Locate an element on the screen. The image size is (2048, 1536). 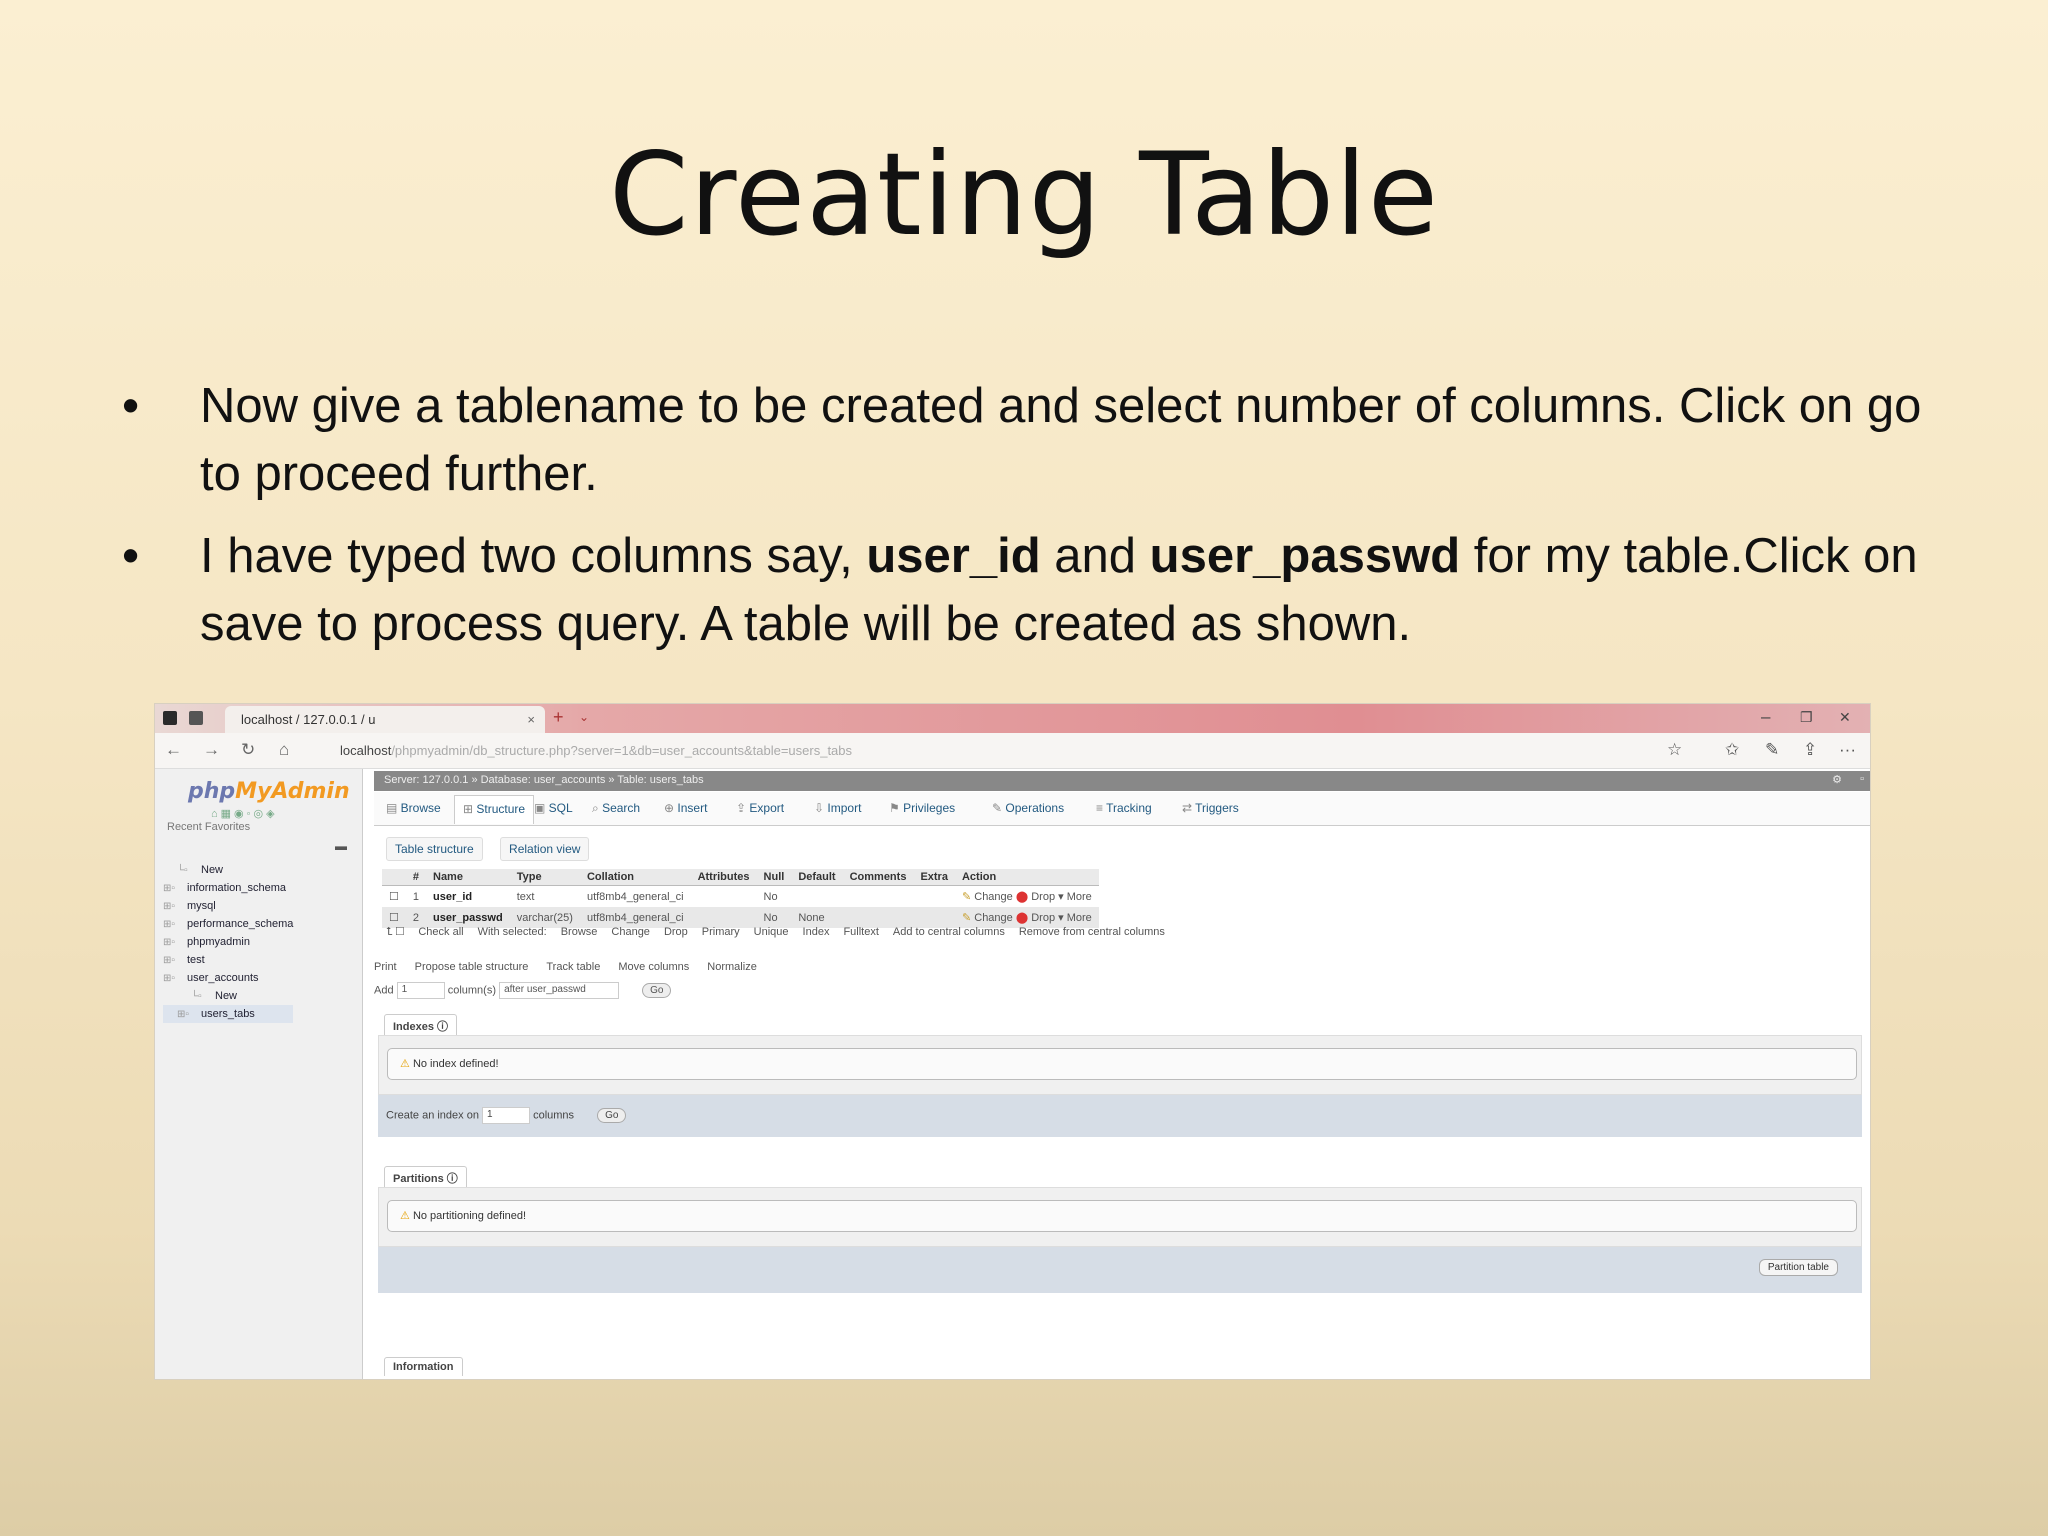
add-go-button: Go is located at coordinates (657, 991).